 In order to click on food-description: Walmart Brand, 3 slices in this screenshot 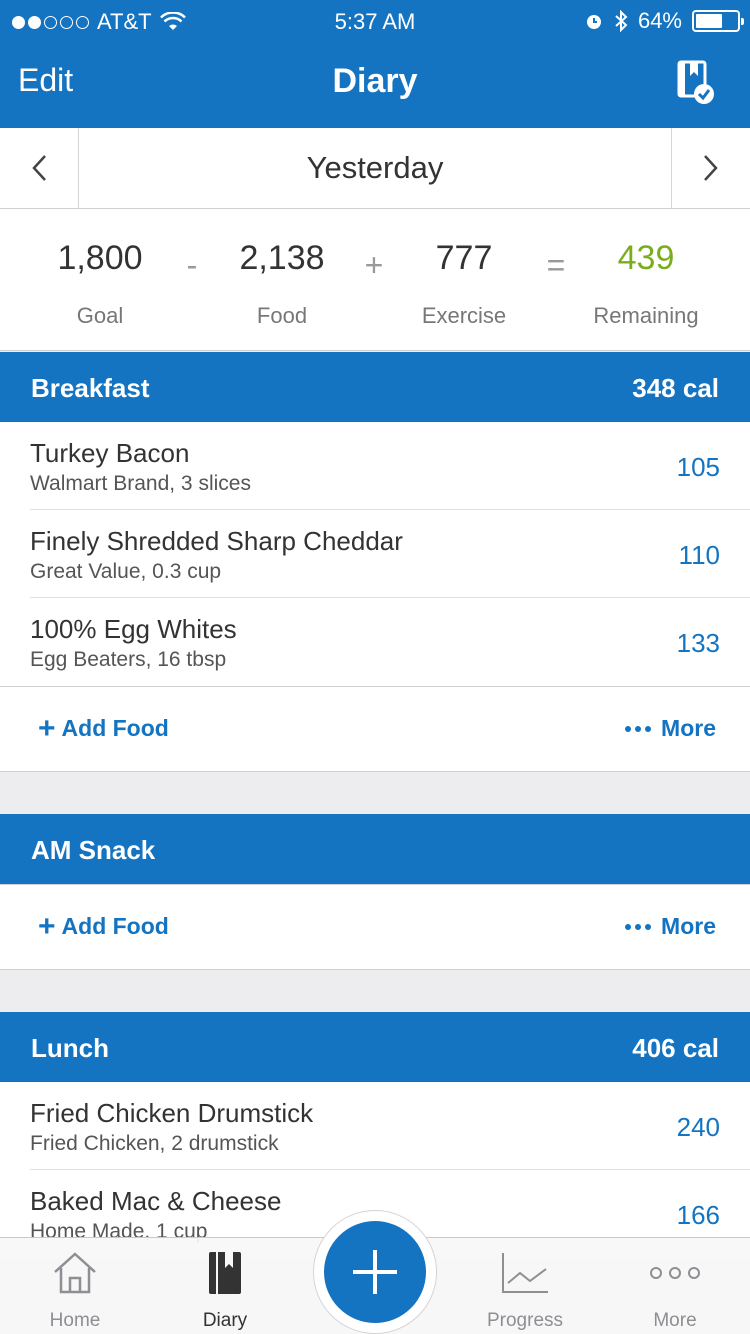, I will do `click(140, 483)`.